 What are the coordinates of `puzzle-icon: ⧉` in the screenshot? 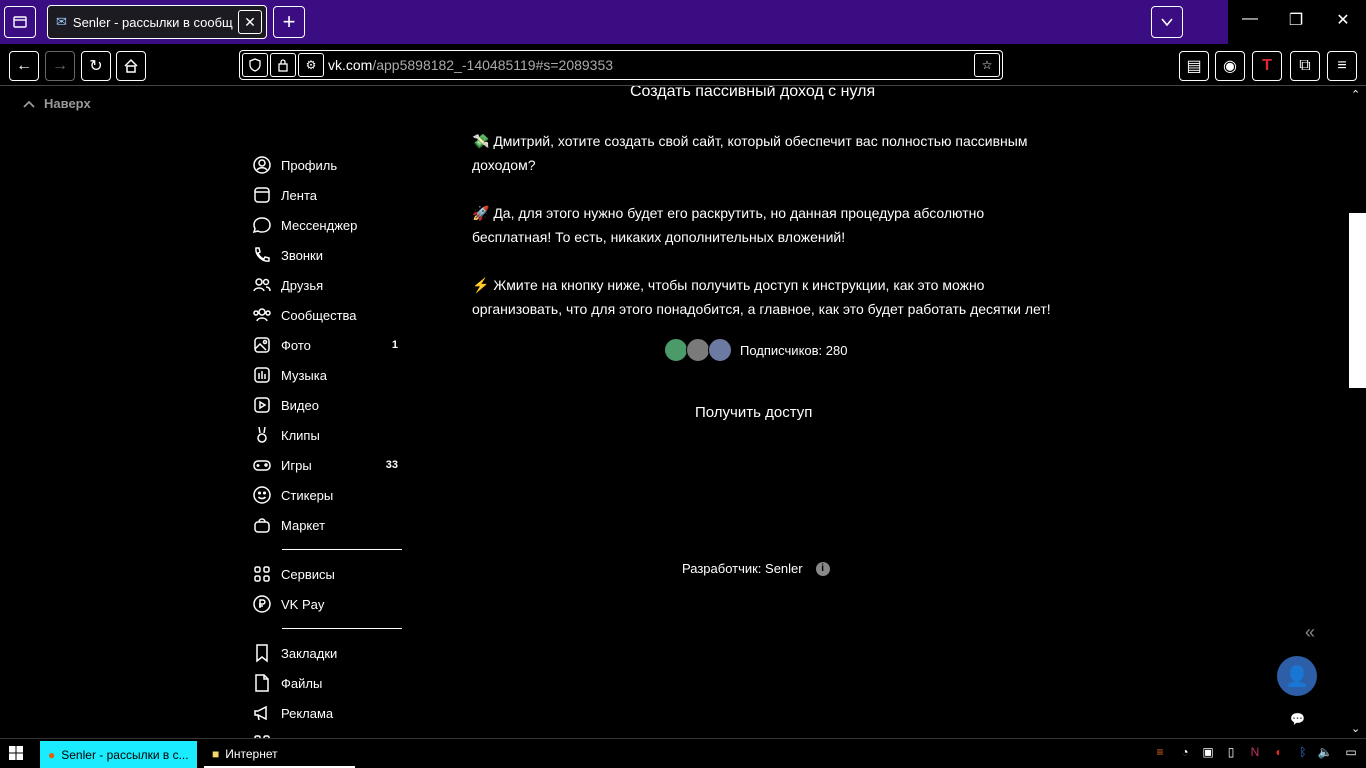 It's located at (1305, 65).